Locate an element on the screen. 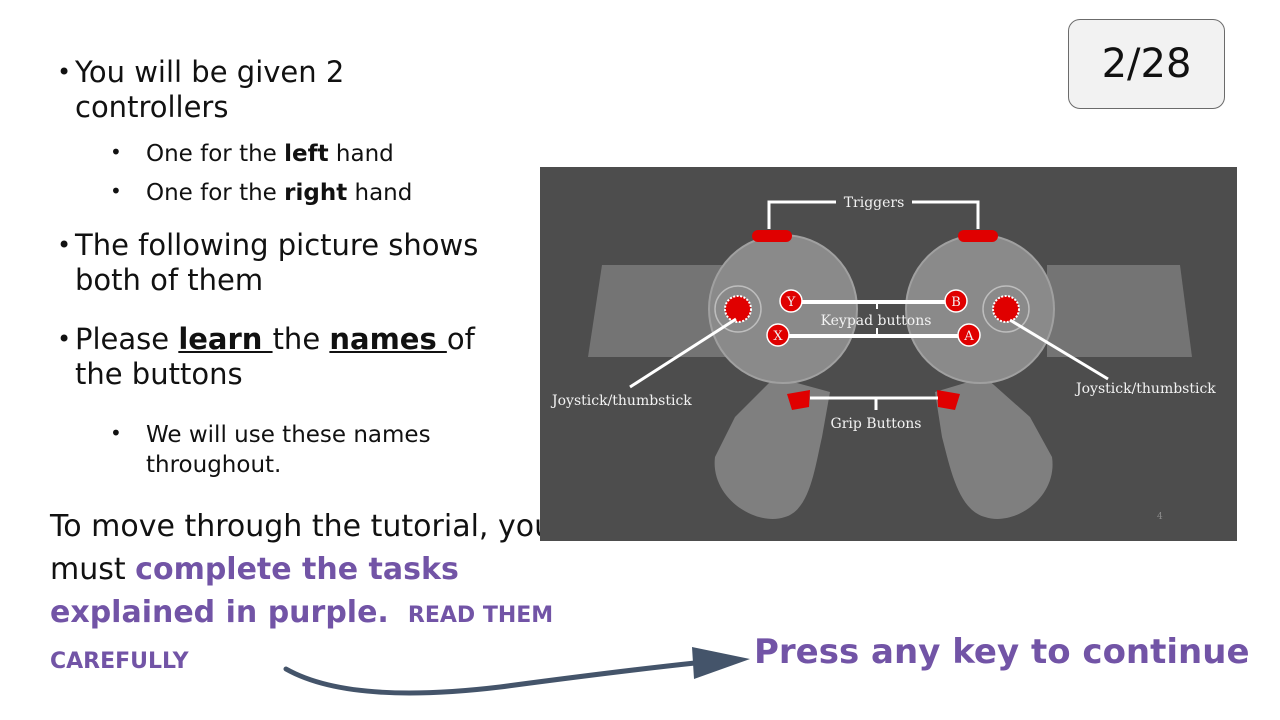  diagram-page-number: 4 is located at coordinates (1160, 517).